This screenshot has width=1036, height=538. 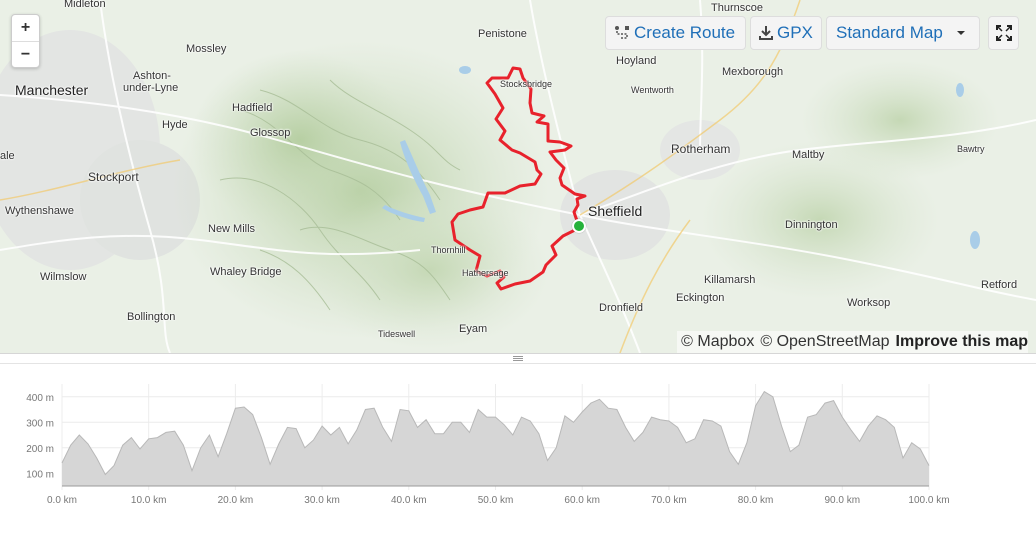 I want to click on place-label: Manchester, so click(x=52, y=90).